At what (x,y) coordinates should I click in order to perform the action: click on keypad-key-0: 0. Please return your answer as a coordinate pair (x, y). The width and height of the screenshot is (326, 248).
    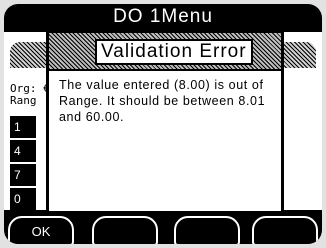
    Looking at the image, I should click on (23, 199).